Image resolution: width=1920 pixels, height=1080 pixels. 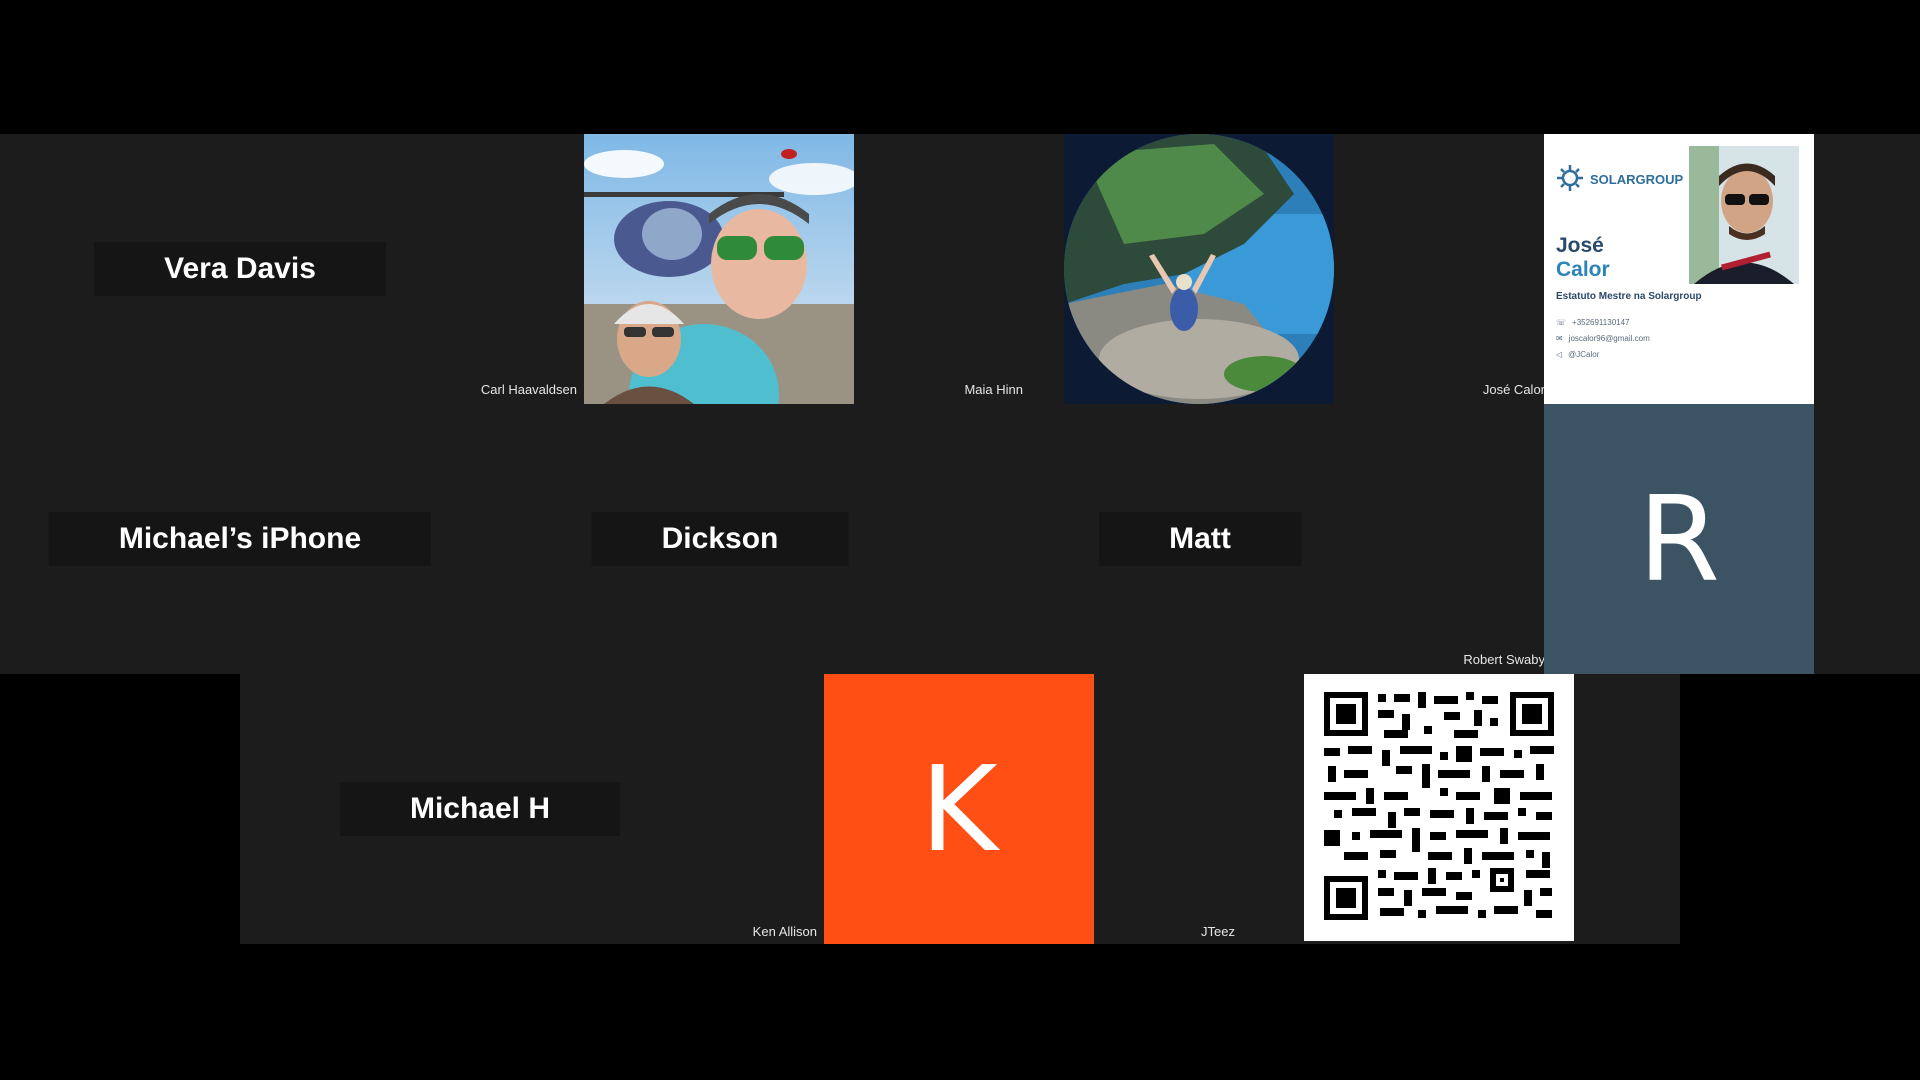 I want to click on card-email: ✉ joscalor96@gmail.com, so click(x=1603, y=338).